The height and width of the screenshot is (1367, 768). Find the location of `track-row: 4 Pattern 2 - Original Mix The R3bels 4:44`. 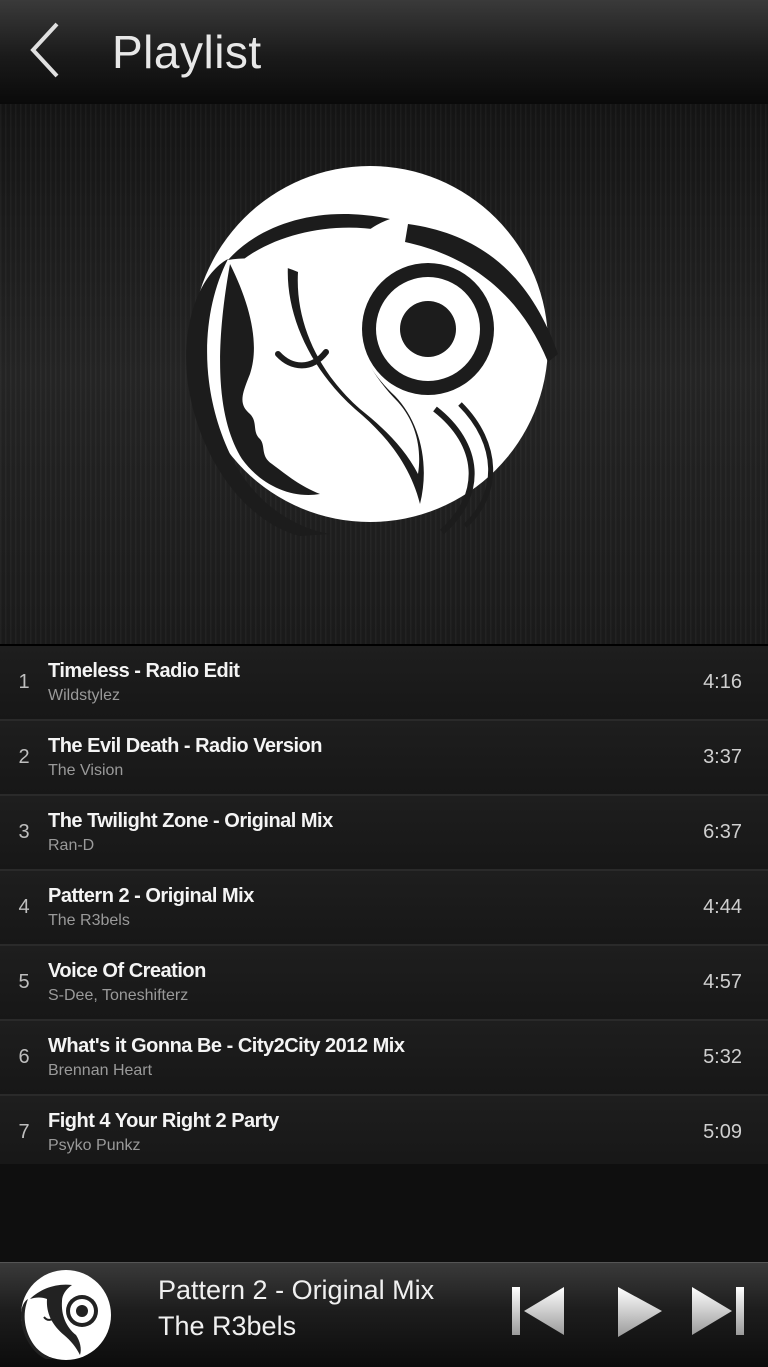

track-row: 4 Pattern 2 - Original Mix The R3bels 4:44 is located at coordinates (384, 908).